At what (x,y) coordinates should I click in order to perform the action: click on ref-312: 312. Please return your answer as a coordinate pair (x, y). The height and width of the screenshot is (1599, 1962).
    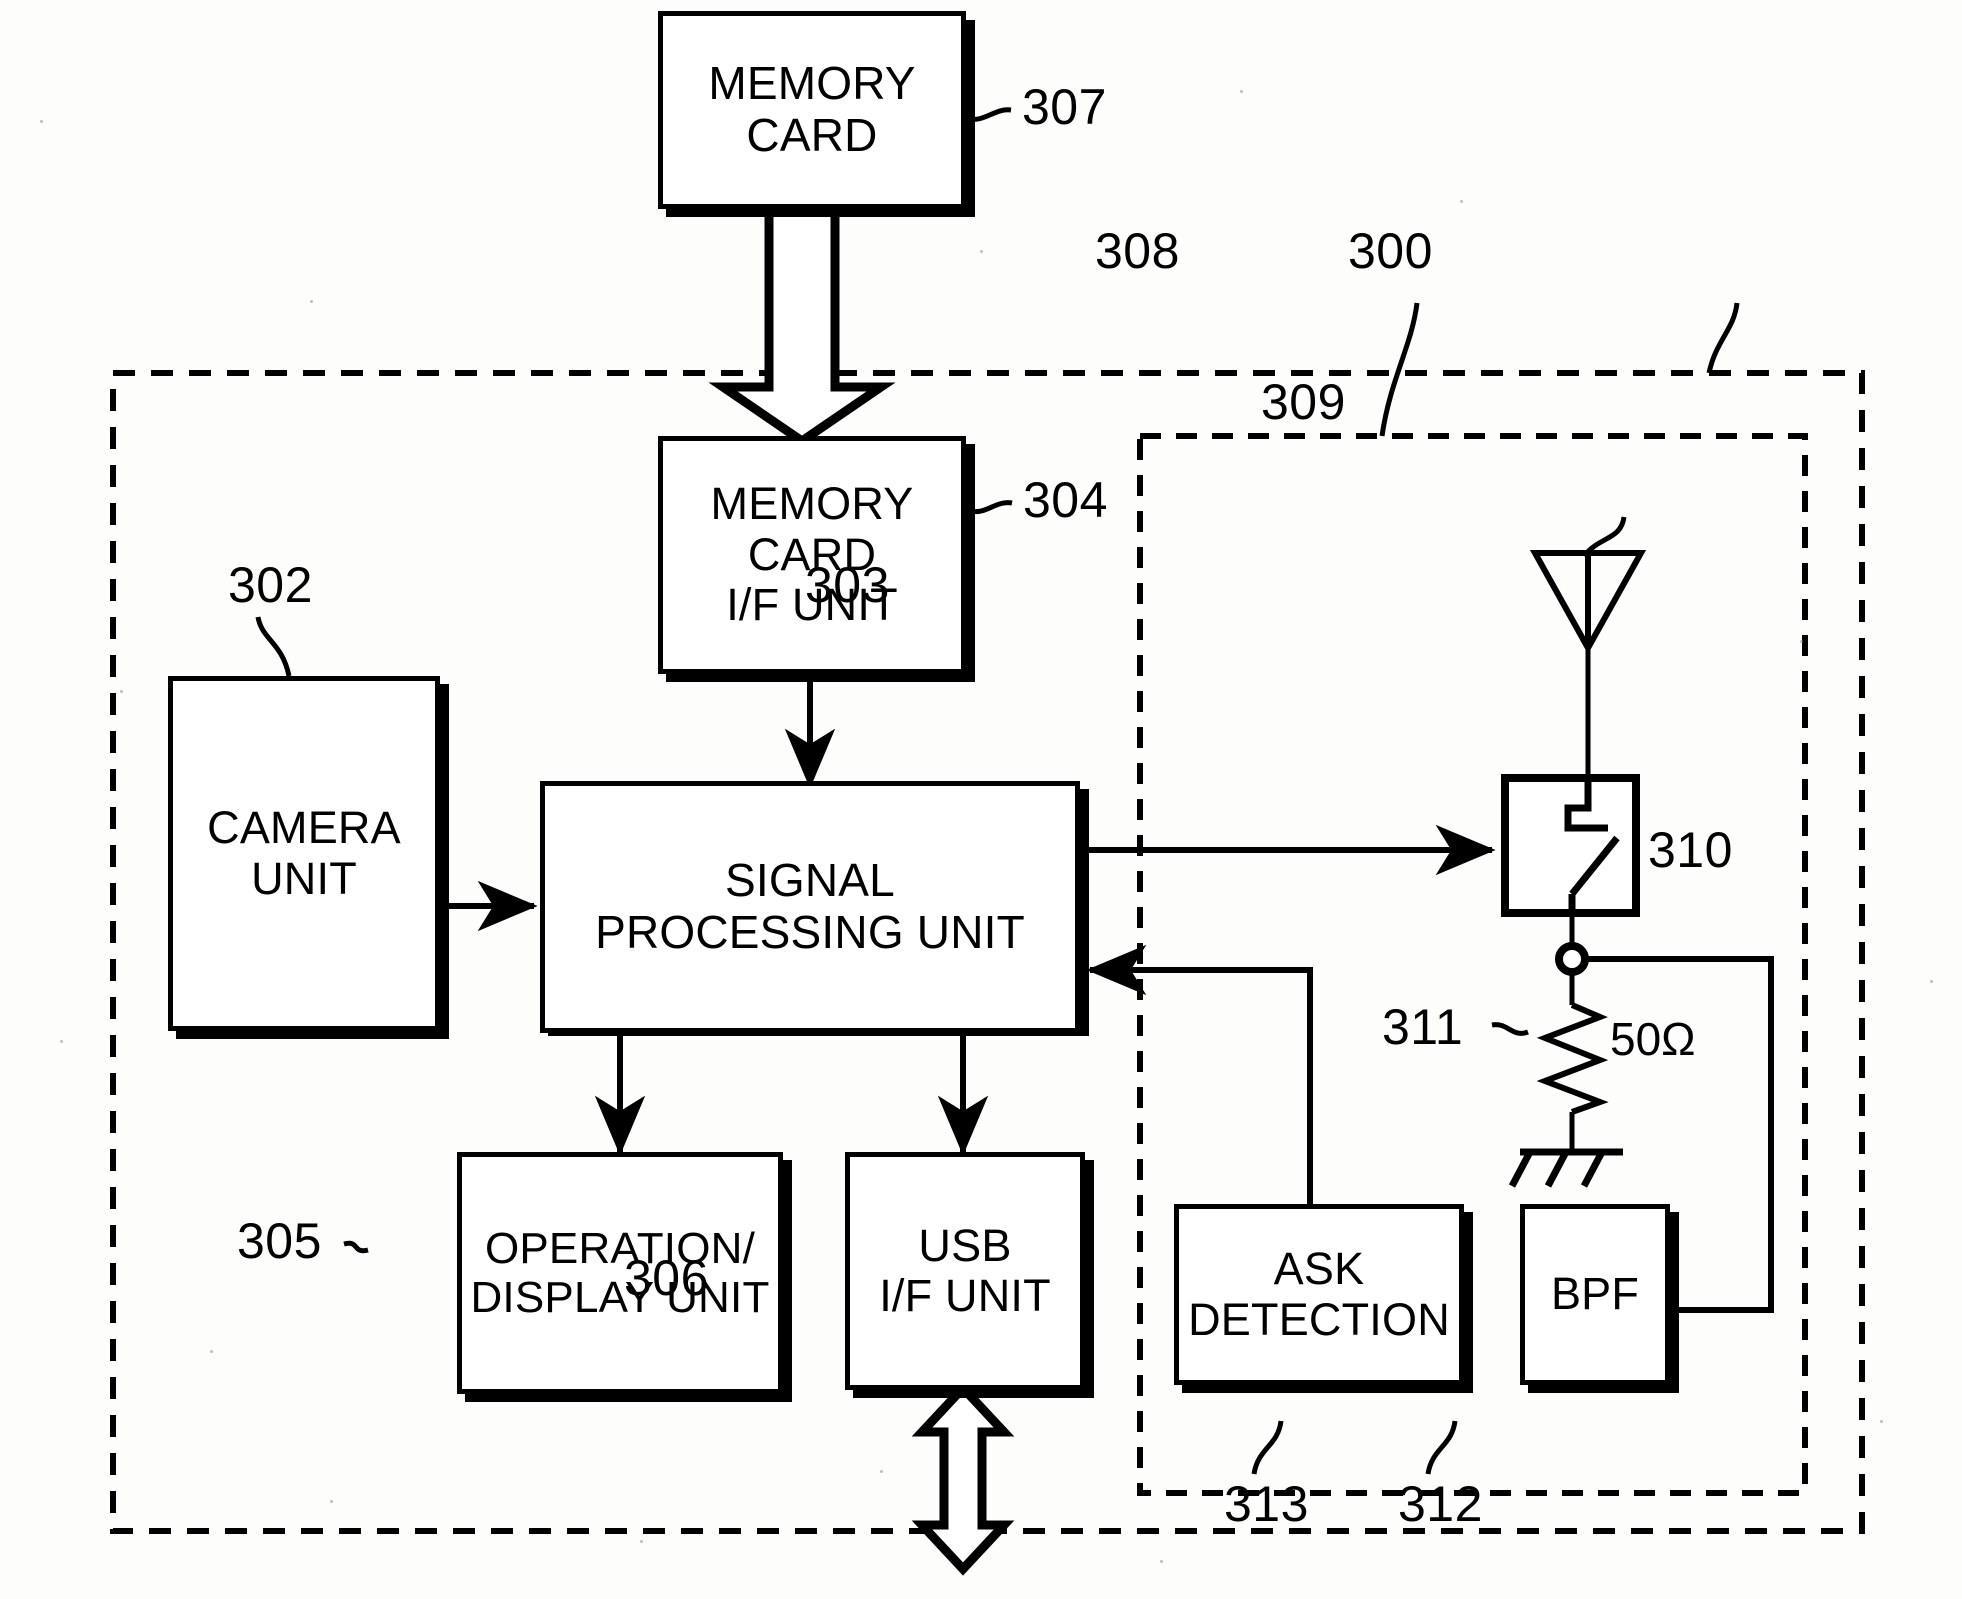
    Looking at the image, I should click on (1440, 1504).